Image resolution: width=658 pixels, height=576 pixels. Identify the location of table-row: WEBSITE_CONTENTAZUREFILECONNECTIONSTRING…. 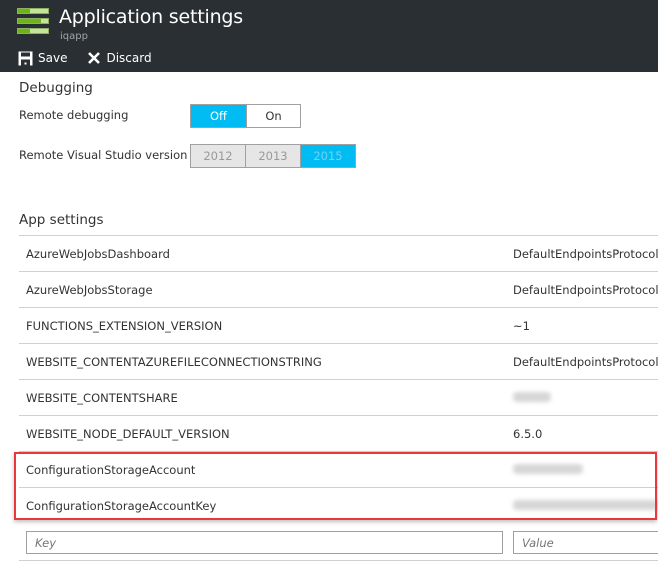
(338, 361).